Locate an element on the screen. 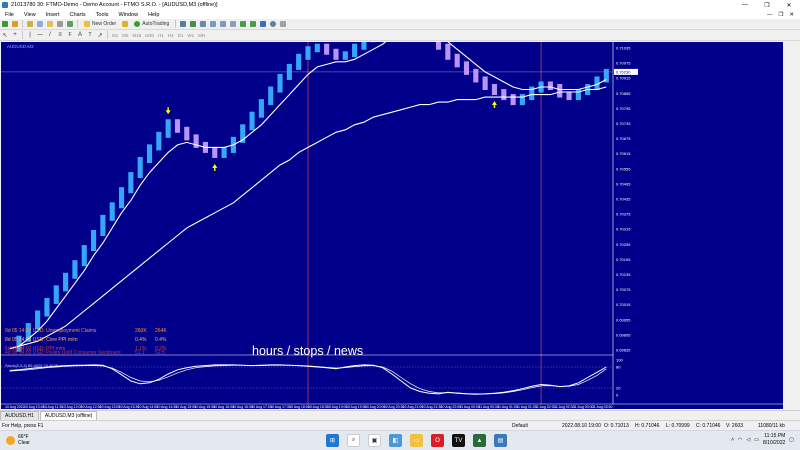  arrows-icon: ↗ is located at coordinates (100, 35).